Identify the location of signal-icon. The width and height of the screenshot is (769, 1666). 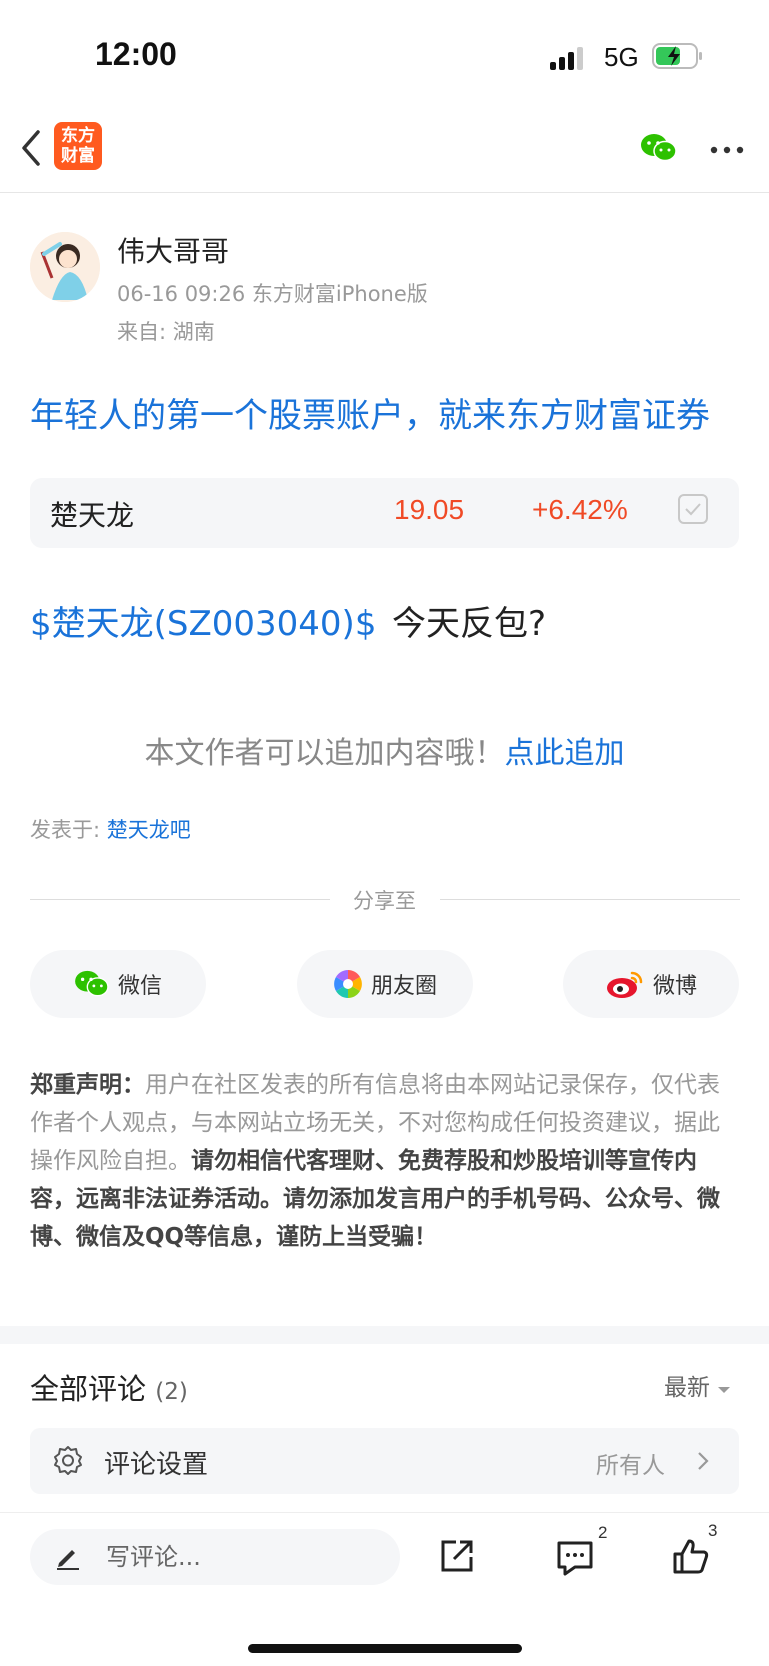
(566, 58).